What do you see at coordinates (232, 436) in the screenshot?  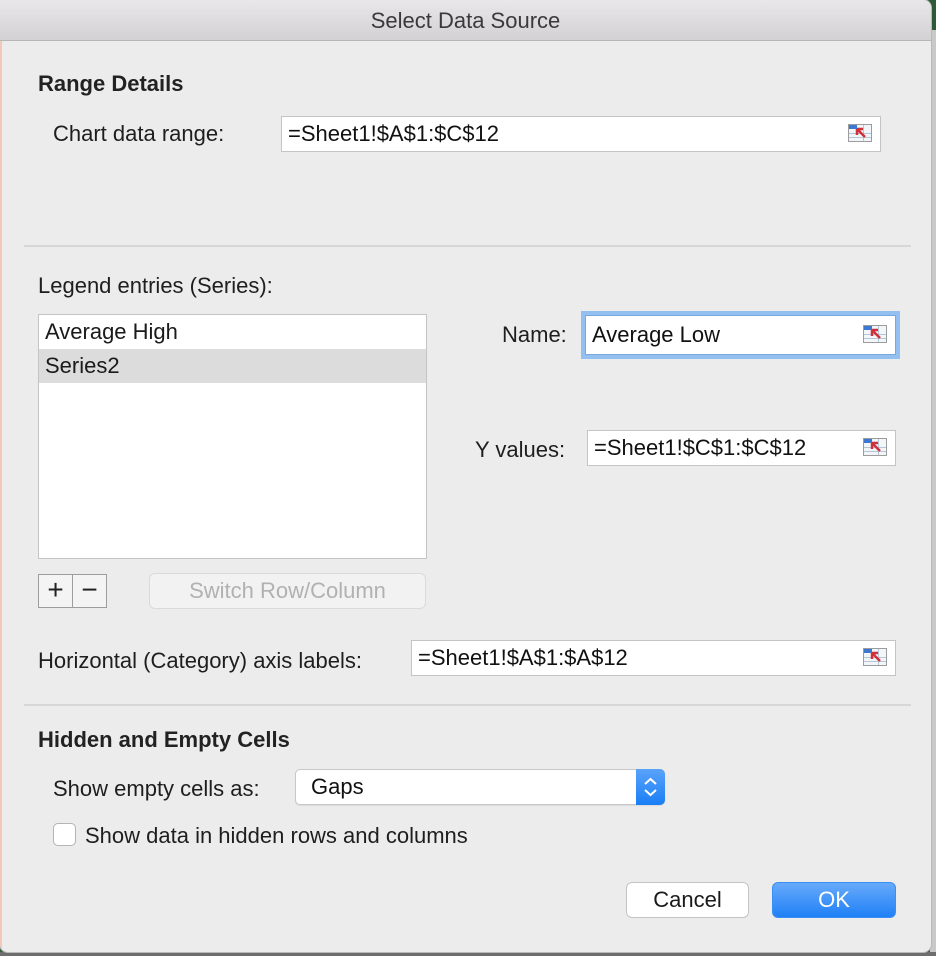 I see `series-list: Average High Series2` at bounding box center [232, 436].